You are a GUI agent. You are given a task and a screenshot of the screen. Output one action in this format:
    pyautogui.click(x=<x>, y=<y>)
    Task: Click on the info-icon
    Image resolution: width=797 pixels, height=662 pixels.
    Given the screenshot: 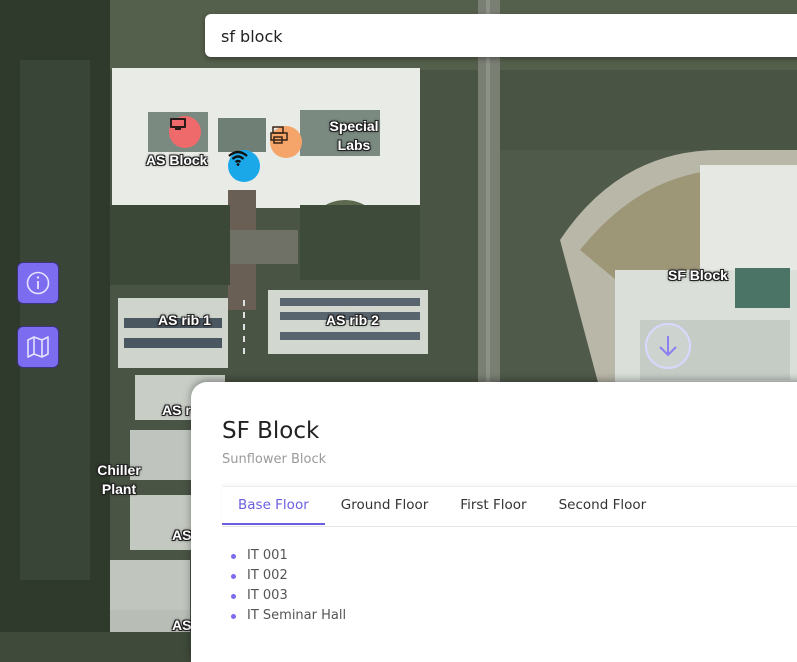 What is the action you would take?
    pyautogui.click(x=38, y=283)
    